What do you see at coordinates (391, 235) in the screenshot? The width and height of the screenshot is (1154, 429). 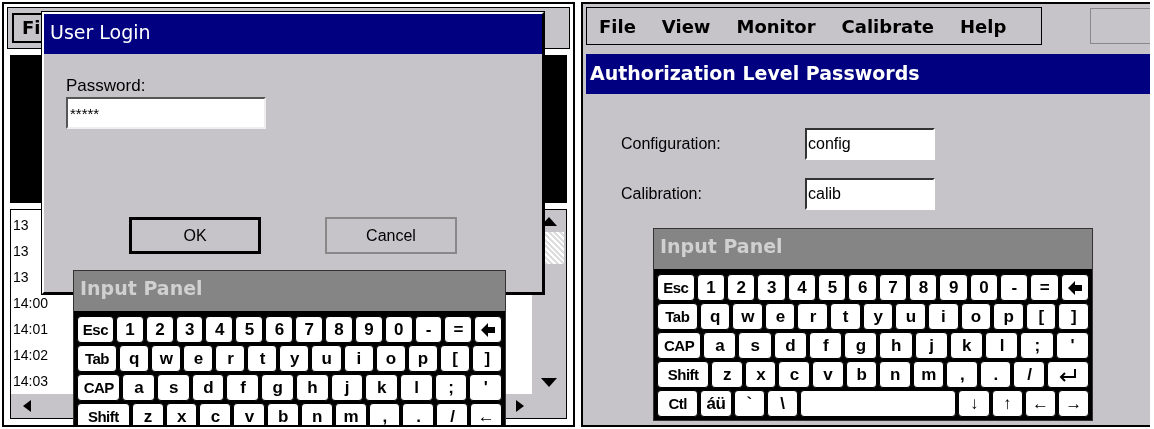 I see `dialog-button: Cancel` at bounding box center [391, 235].